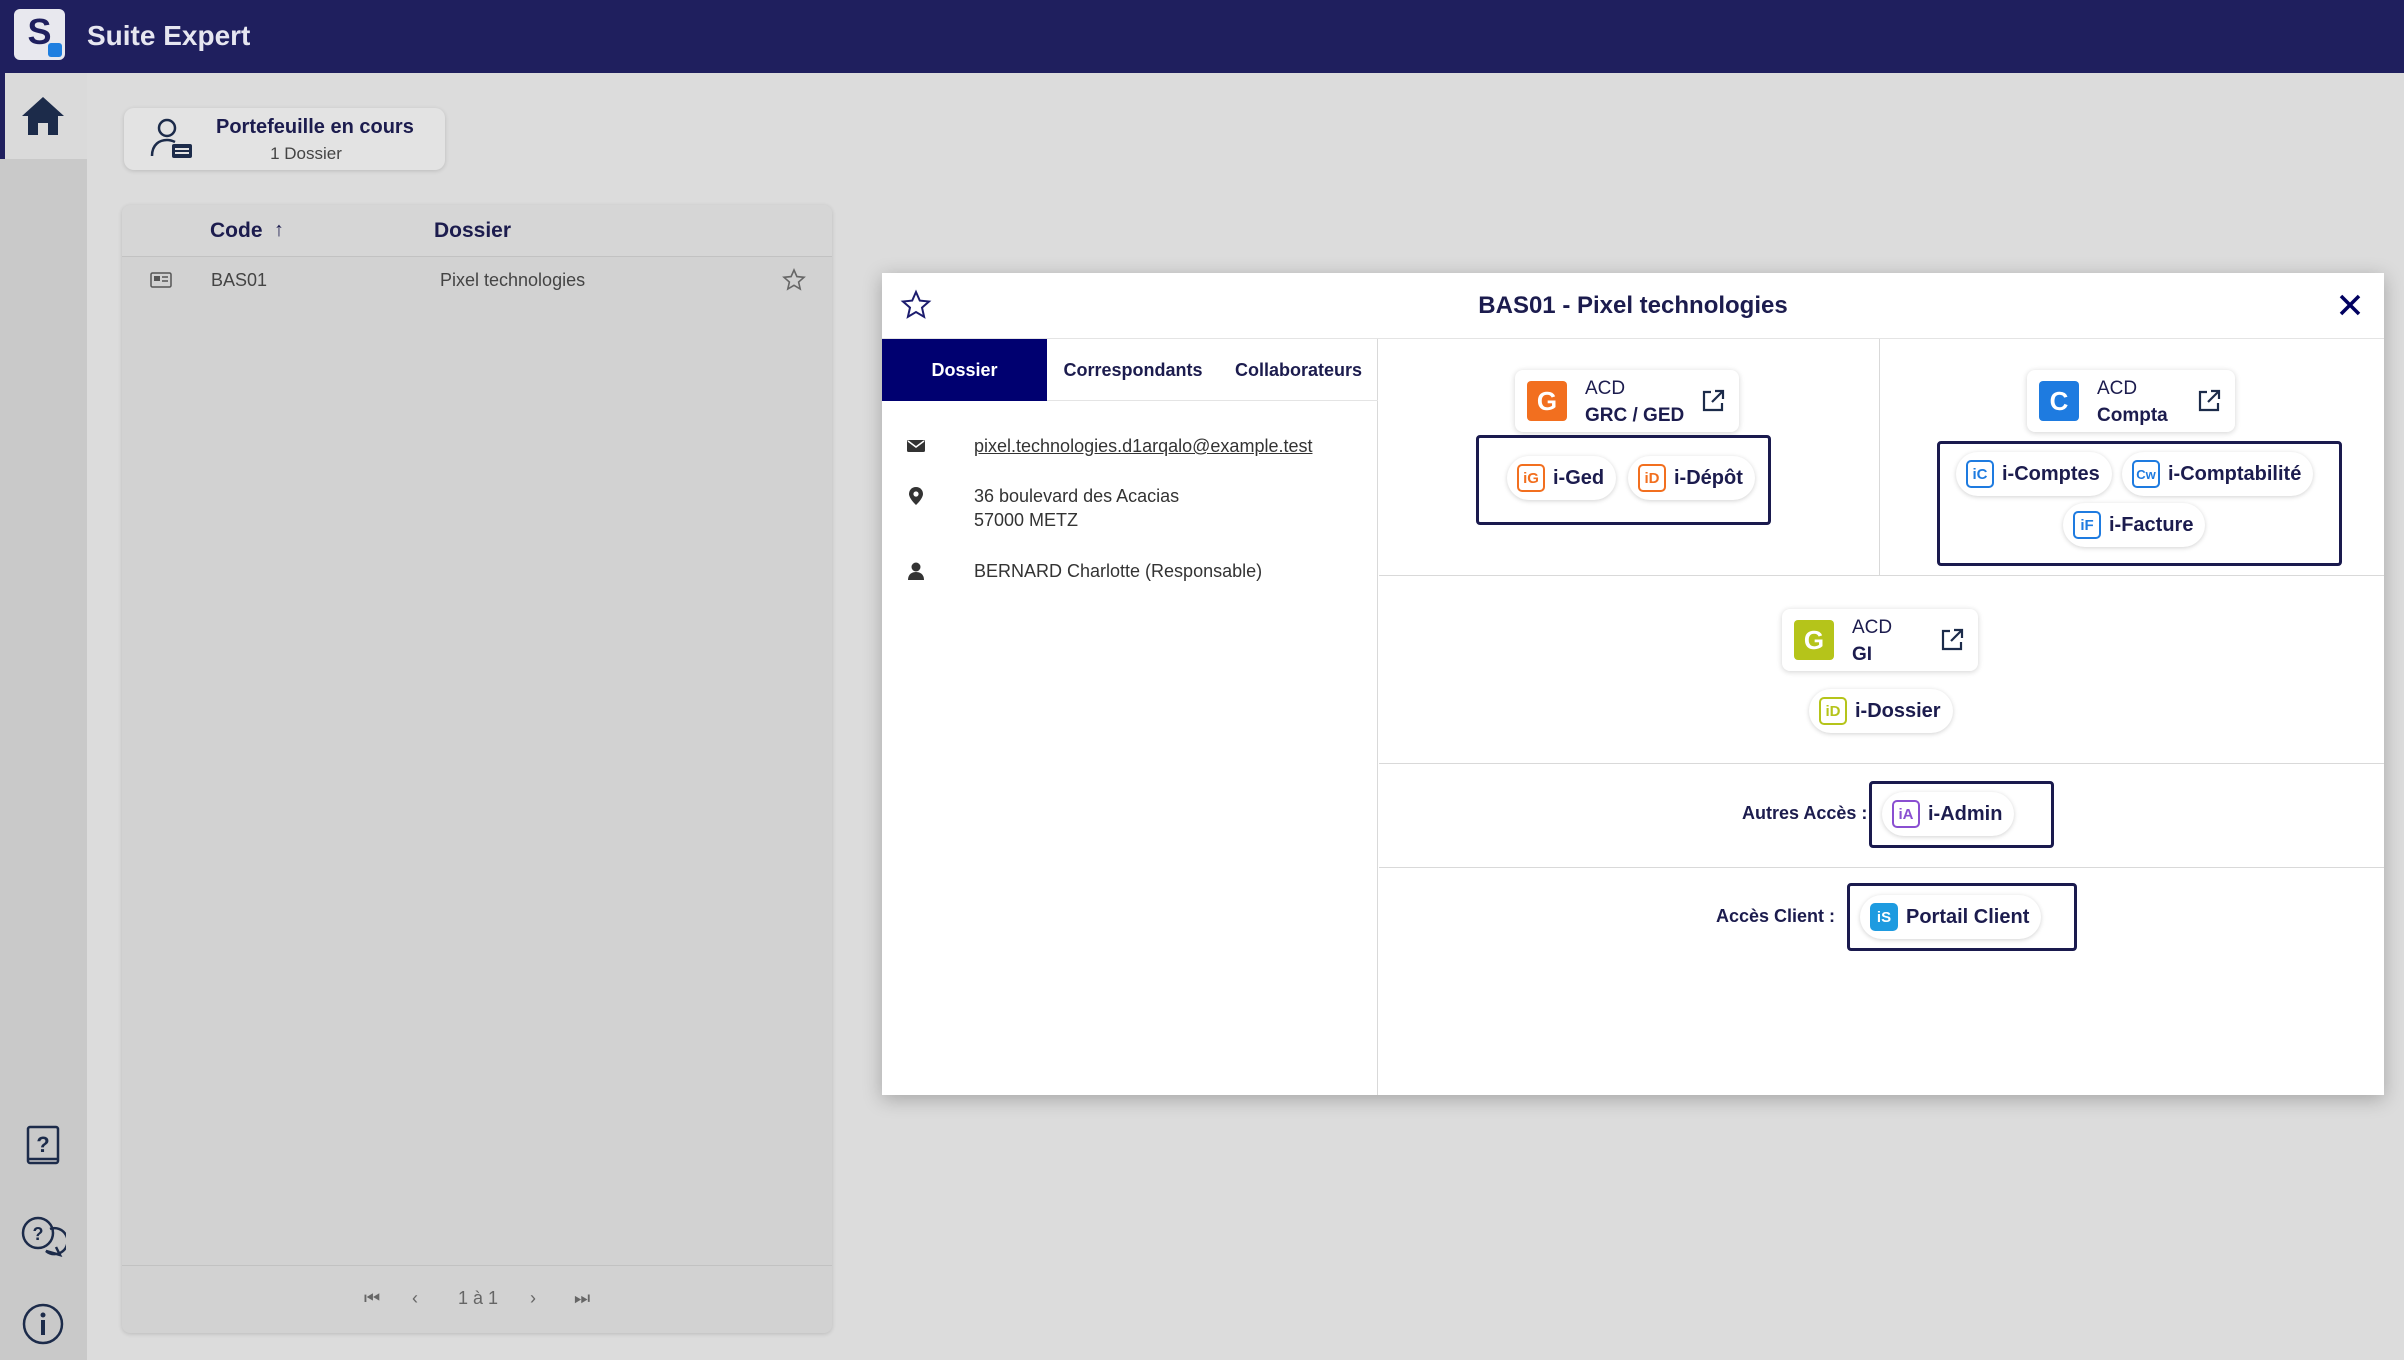 The width and height of the screenshot is (2404, 1360). I want to click on pagination: ⏮ ‹ 1 à 1 › ⏭, so click(477, 1299).